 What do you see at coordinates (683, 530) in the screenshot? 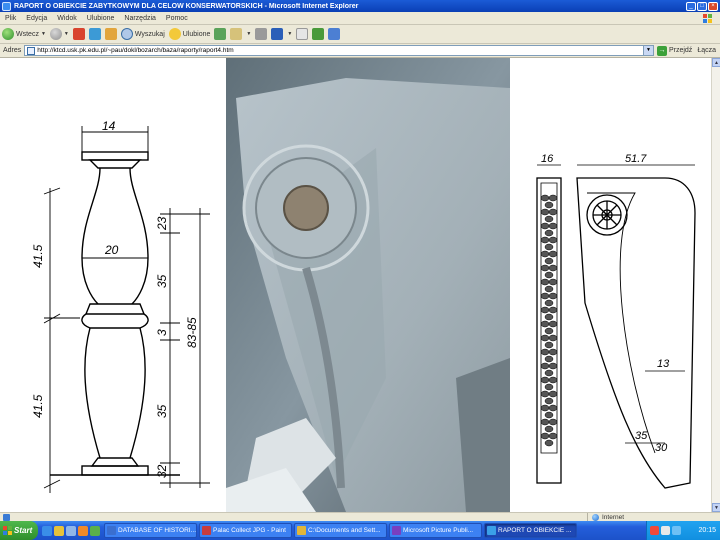
I see `system-tray: 20:15` at bounding box center [683, 530].